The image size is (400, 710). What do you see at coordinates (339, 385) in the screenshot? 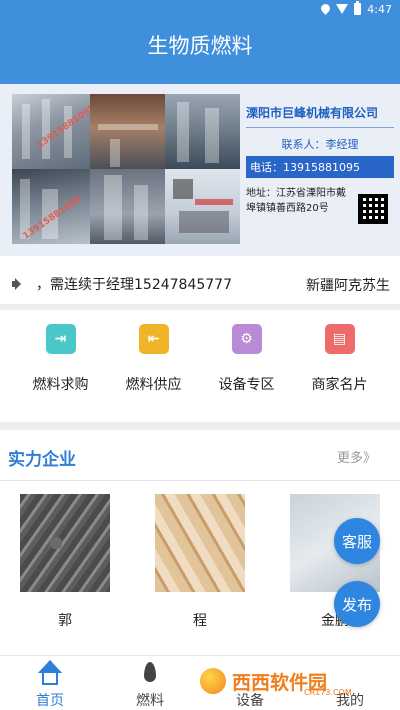
I see `menu-label: 商家名片` at bounding box center [339, 385].